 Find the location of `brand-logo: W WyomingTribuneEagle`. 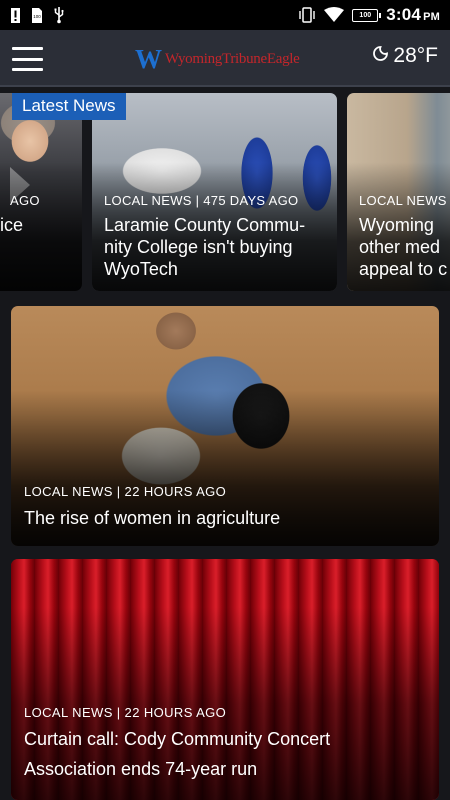

brand-logo: W WyomingTribuneEagle is located at coordinates (217, 59).